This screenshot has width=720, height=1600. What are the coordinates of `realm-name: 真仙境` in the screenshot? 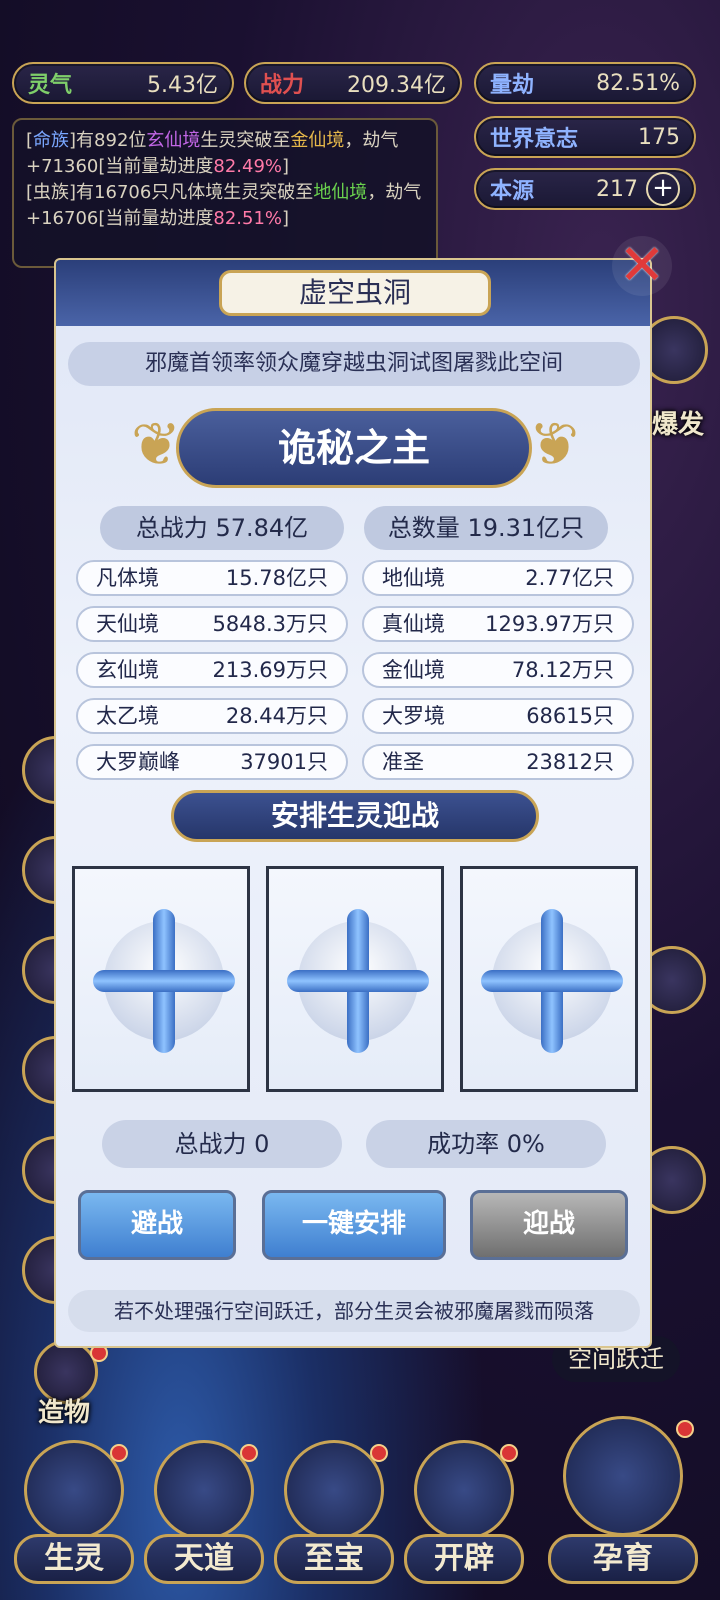 It's located at (413, 624).